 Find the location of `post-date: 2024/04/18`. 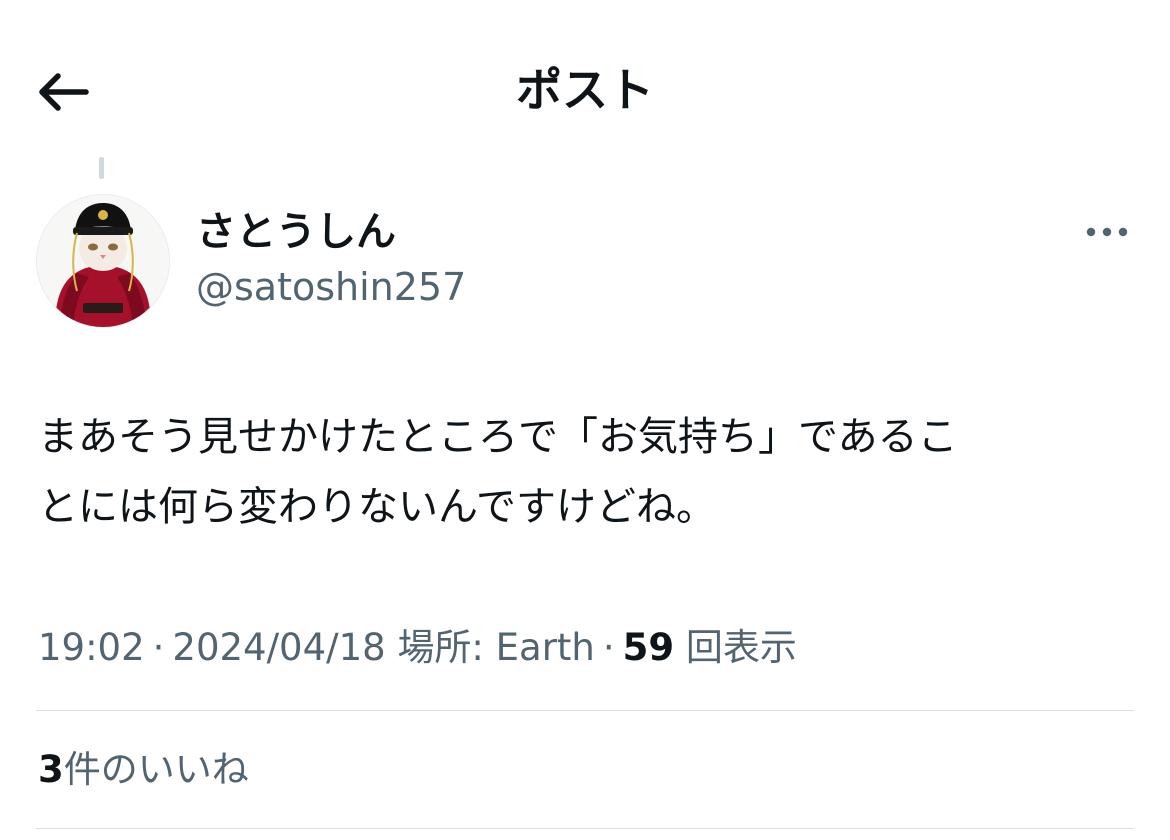

post-date: 2024/04/18 is located at coordinates (278, 647).